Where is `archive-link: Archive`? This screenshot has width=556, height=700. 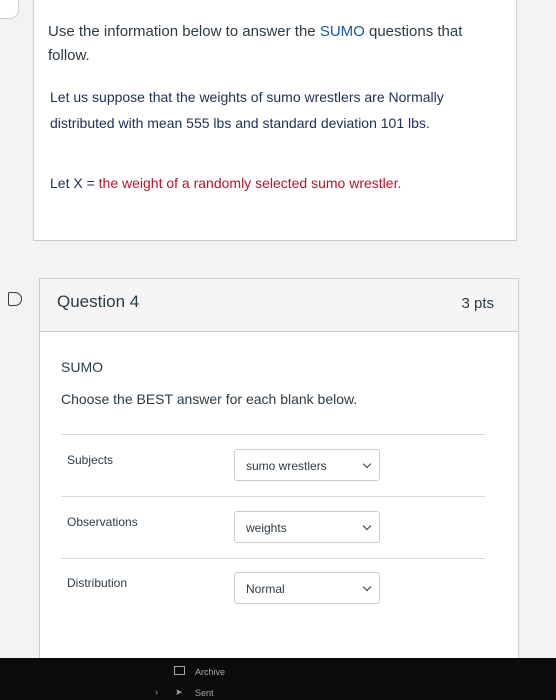
archive-link: Archive is located at coordinates (210, 672).